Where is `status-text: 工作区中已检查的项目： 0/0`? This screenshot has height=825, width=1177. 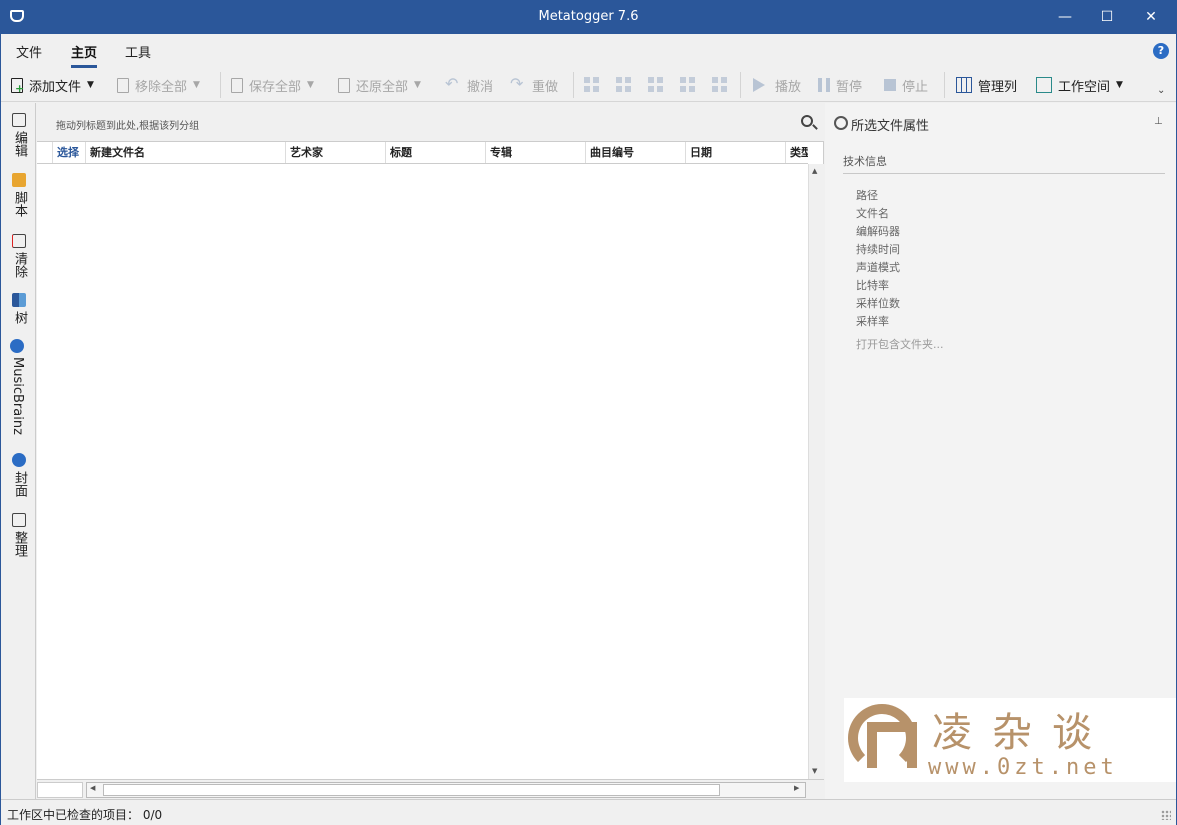
status-text: 工作区中已检查的项目： 0/0 is located at coordinates (85, 815).